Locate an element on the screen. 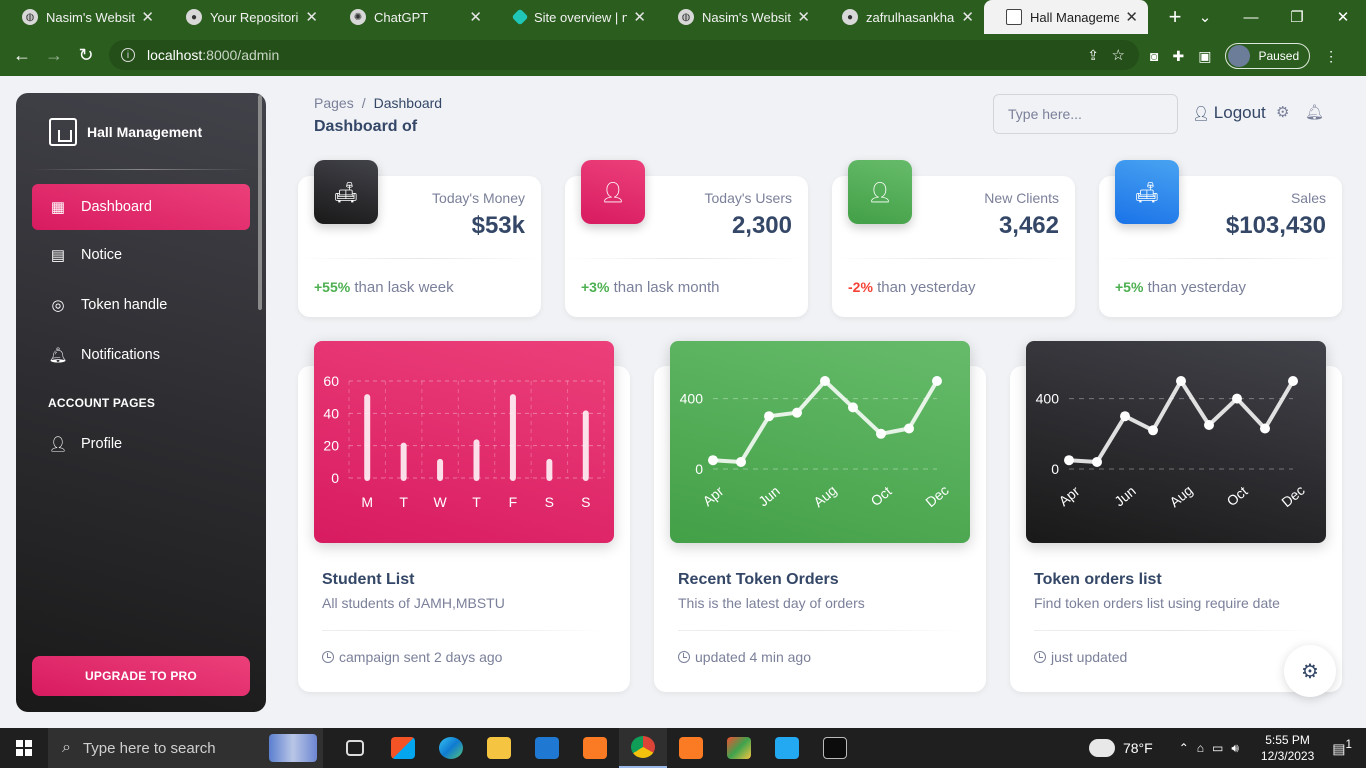 The height and width of the screenshot is (768, 1366). receipt-icon: ▤ is located at coordinates (58, 255).